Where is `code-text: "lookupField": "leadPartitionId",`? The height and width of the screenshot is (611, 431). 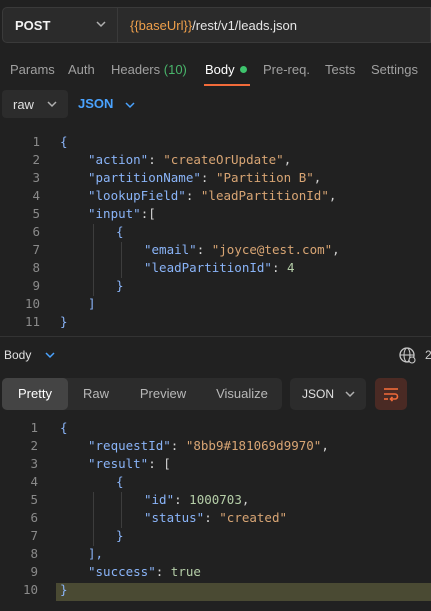
code-text: "lookupField": "leadPartitionId", is located at coordinates (212, 195).